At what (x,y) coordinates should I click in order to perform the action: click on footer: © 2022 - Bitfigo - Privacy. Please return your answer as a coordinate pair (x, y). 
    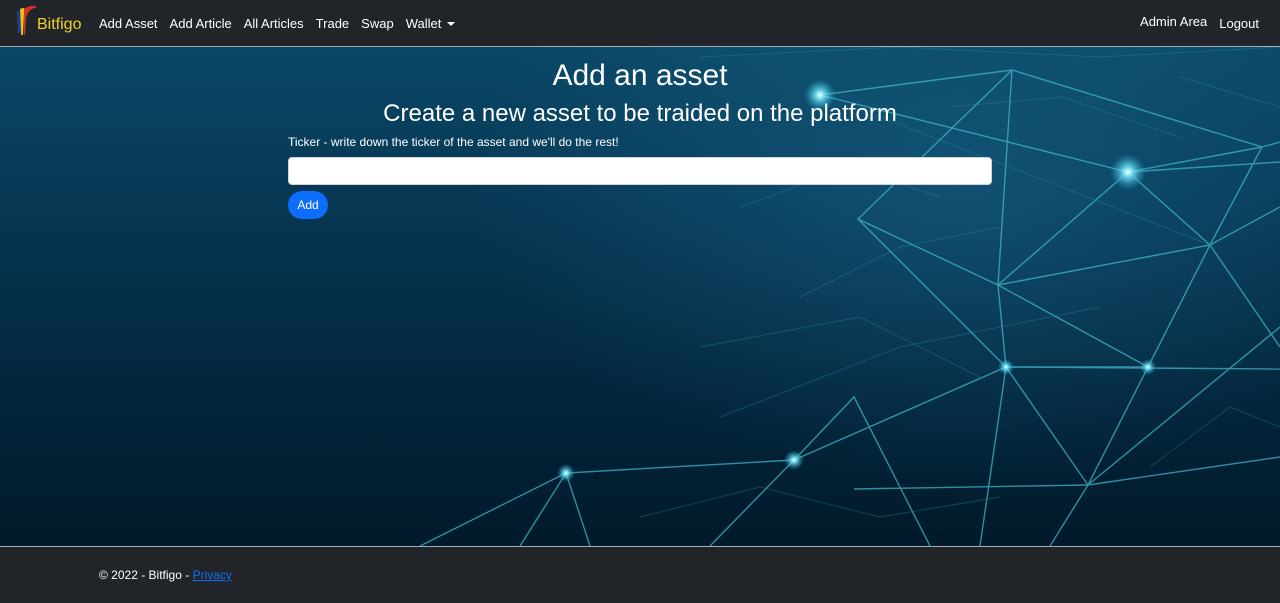
    Looking at the image, I should click on (640, 574).